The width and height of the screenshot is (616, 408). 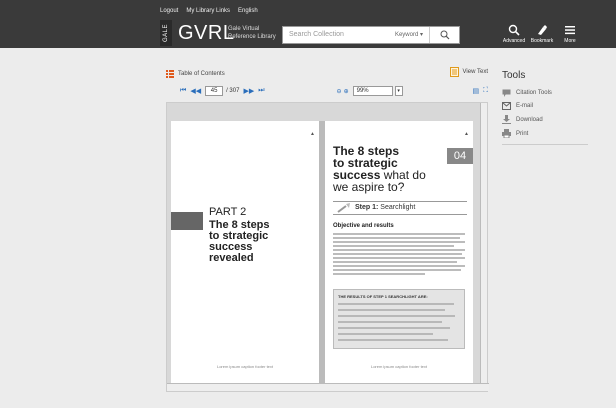 What do you see at coordinates (343, 208) in the screenshot?
I see `searchlight-icon` at bounding box center [343, 208].